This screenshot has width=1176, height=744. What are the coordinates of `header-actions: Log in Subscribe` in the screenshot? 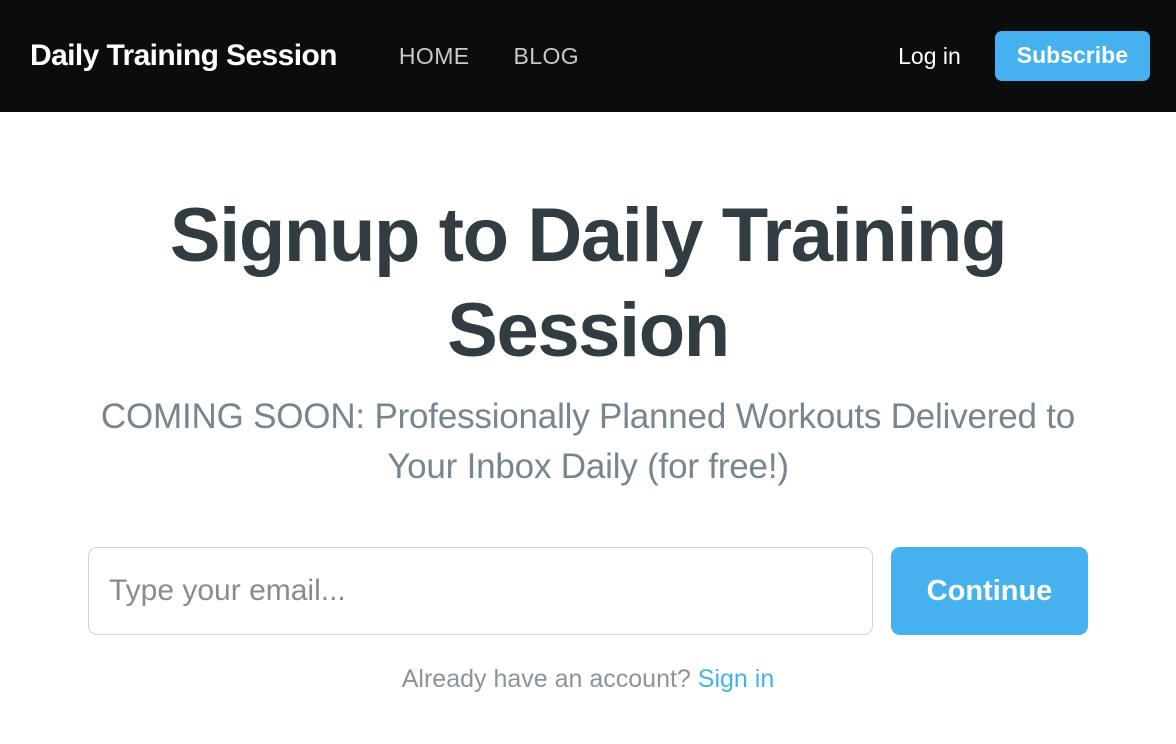 It's located at (1024, 56).